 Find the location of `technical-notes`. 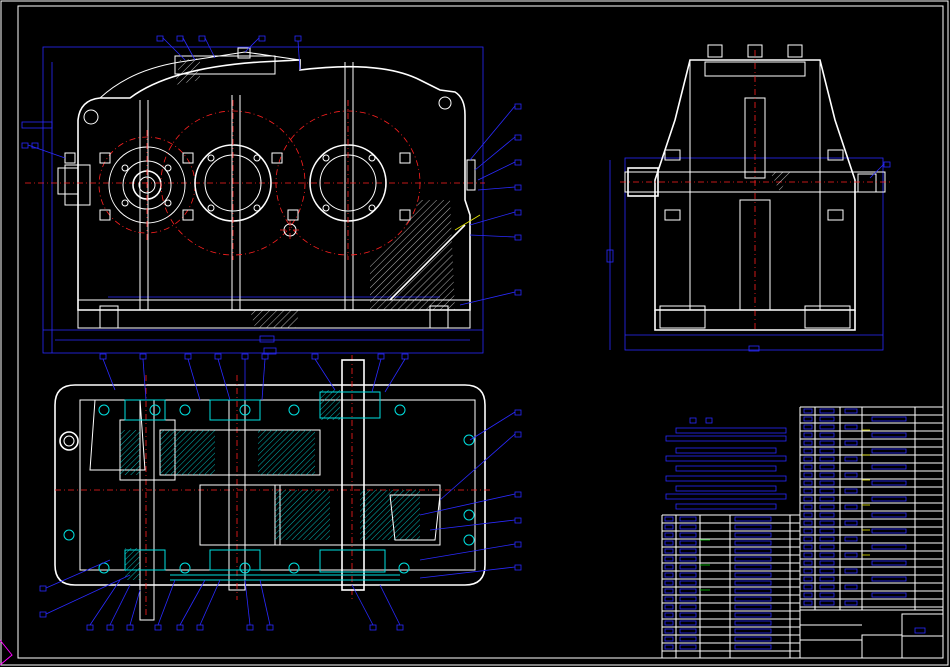

technical-notes is located at coordinates (726, 463).